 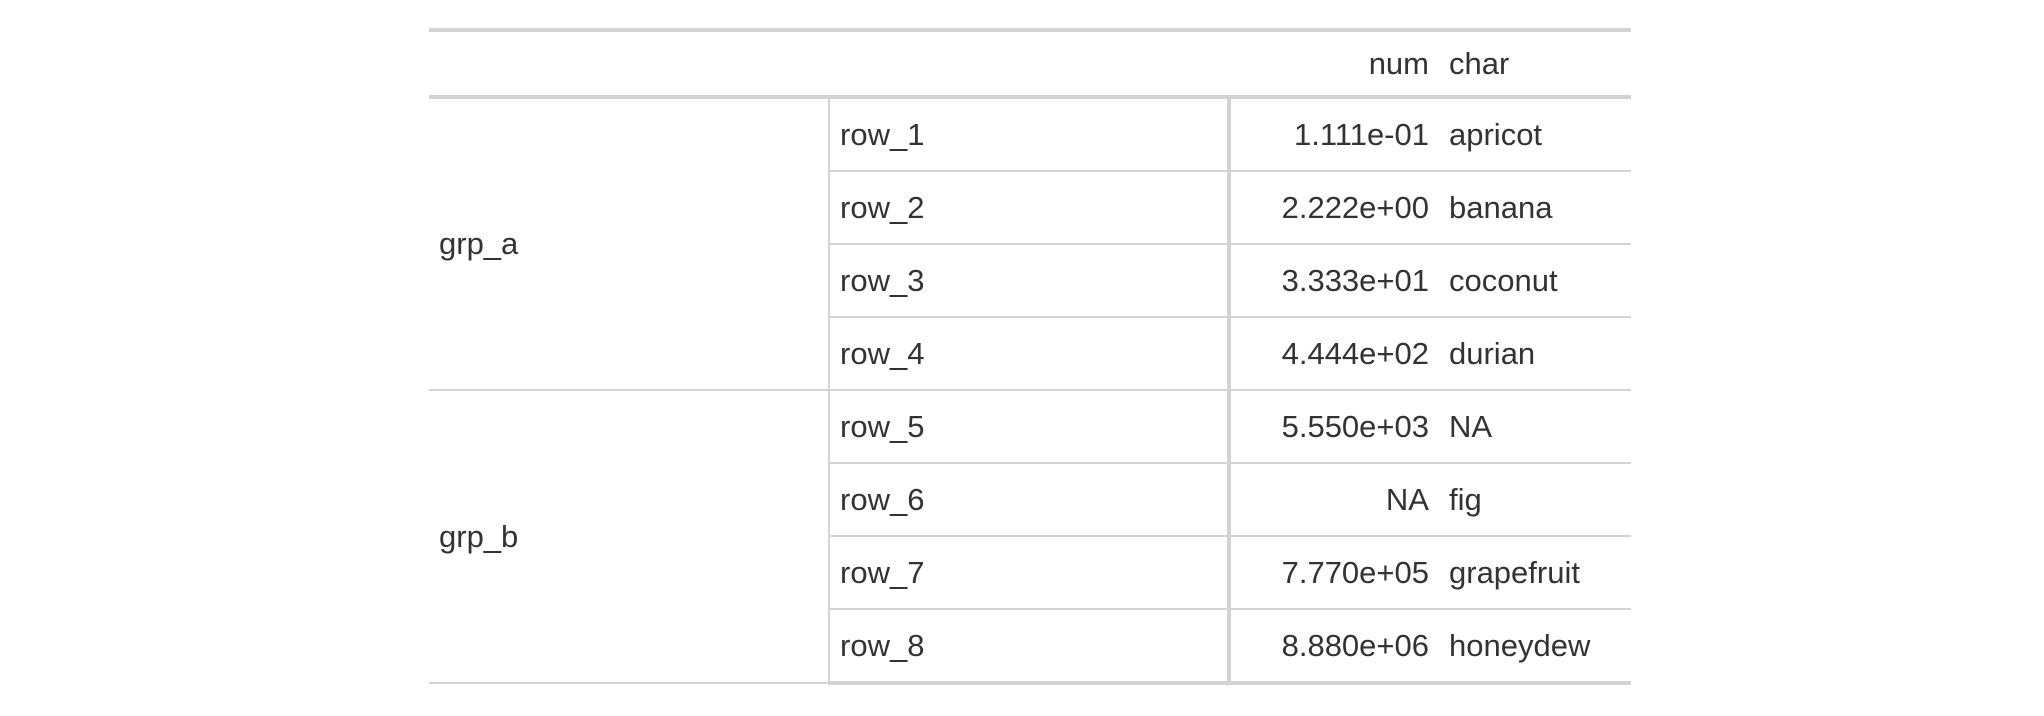 I want to click on row-label: row_1, so click(x=1030, y=134).